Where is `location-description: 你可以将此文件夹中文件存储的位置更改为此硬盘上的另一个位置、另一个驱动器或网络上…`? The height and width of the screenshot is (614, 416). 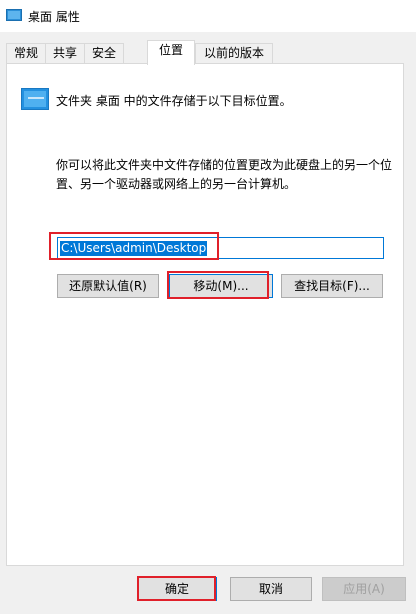
location-description: 你可以将此文件夹中文件存储的位置更改为此硬盘上的另一个位置、另一个驱动器或网络上… is located at coordinates (224, 174).